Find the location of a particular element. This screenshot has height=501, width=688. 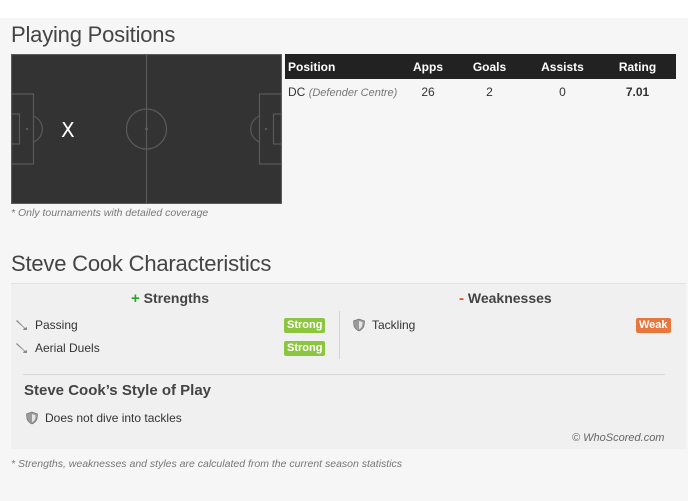

header-apps: Apps is located at coordinates (428, 66).